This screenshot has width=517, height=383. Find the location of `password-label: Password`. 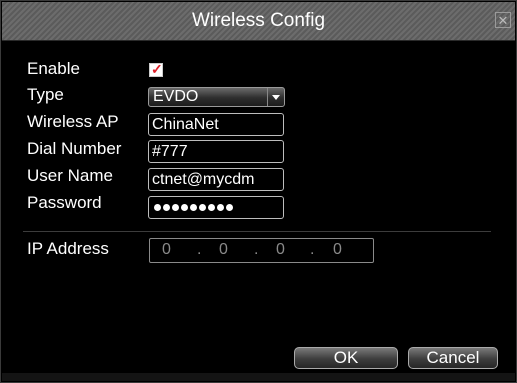

password-label: Password is located at coordinates (64, 202).